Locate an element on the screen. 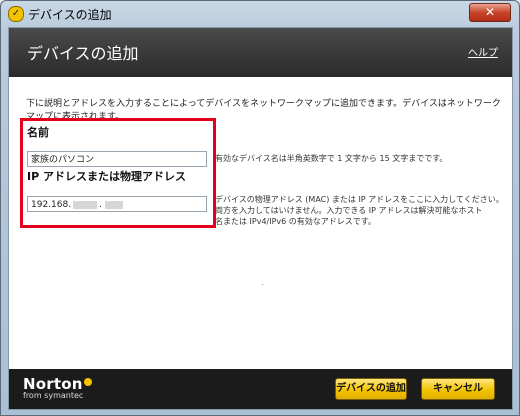 This screenshot has height=416, width=520. dialog-footer: Norton from symantec デバイスの追加 キャンセル is located at coordinates (260, 389).